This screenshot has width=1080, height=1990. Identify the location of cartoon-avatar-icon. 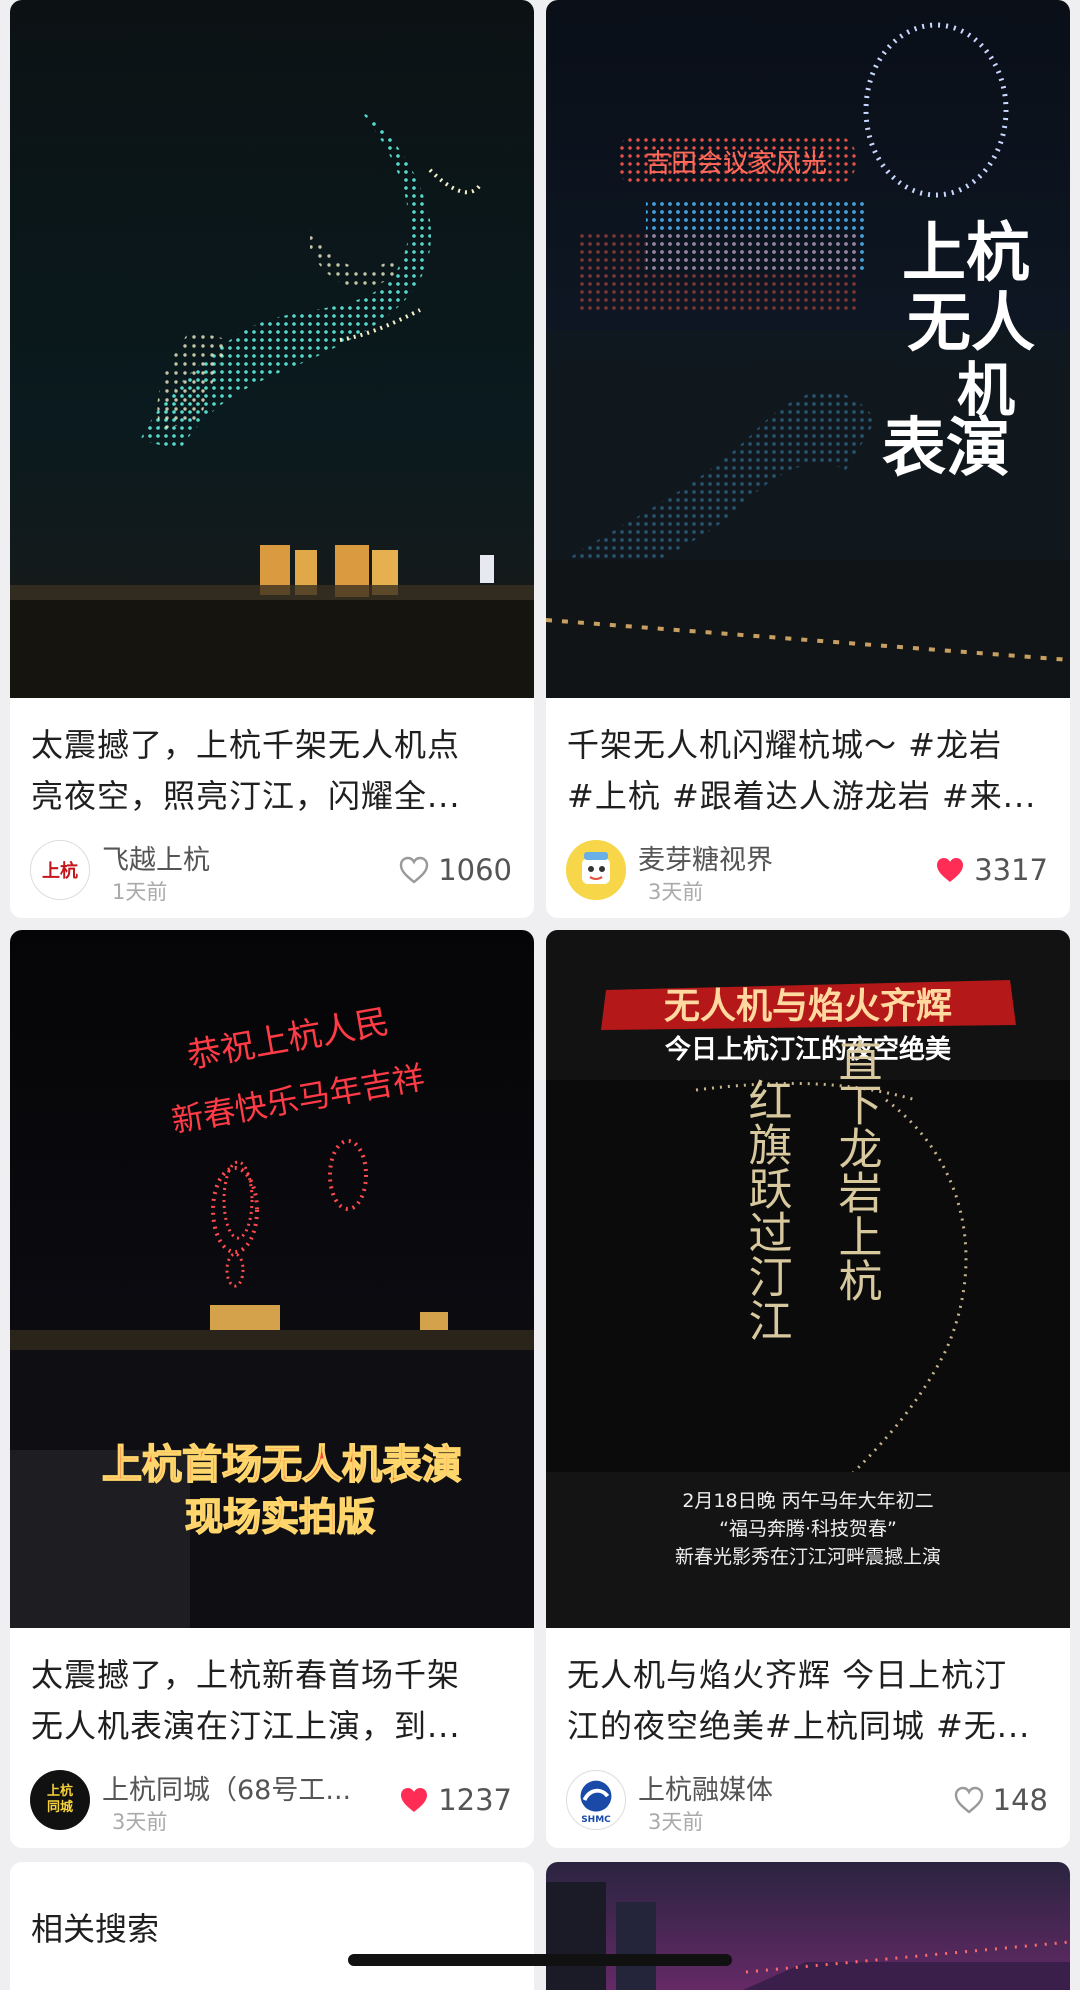
(596, 870).